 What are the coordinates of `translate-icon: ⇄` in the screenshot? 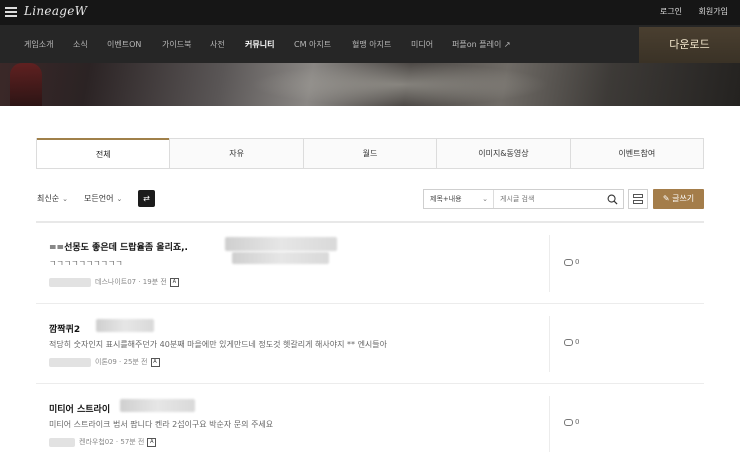 It's located at (146, 198).